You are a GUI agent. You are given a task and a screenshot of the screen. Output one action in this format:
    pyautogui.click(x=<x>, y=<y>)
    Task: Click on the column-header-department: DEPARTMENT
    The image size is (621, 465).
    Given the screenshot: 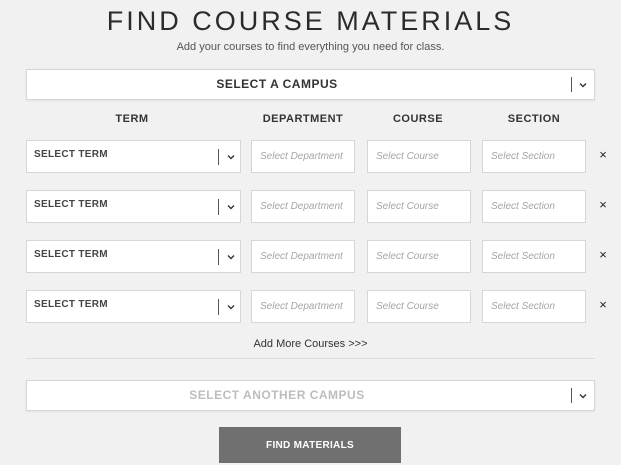 What is the action you would take?
    pyautogui.click(x=303, y=119)
    